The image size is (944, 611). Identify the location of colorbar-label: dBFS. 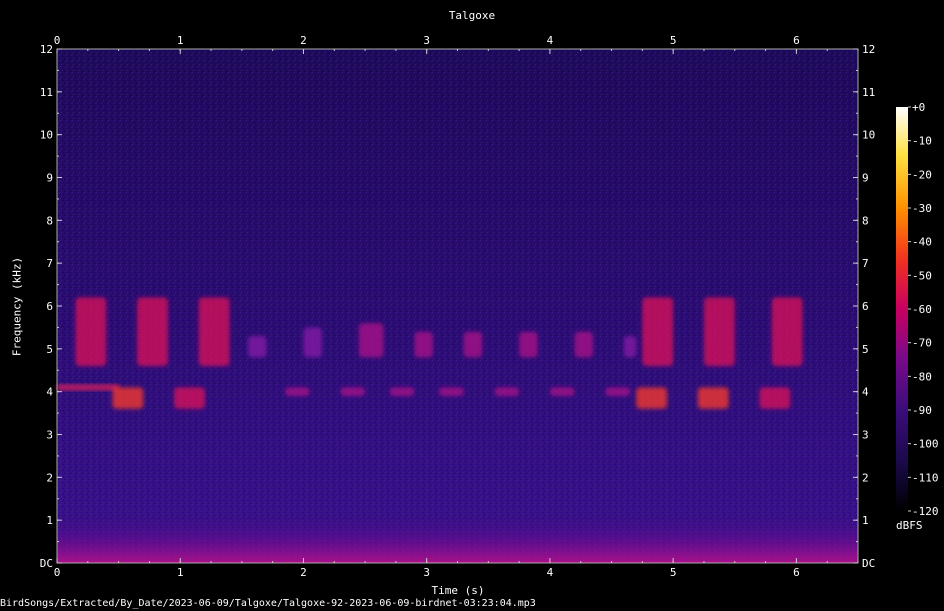
(909, 525).